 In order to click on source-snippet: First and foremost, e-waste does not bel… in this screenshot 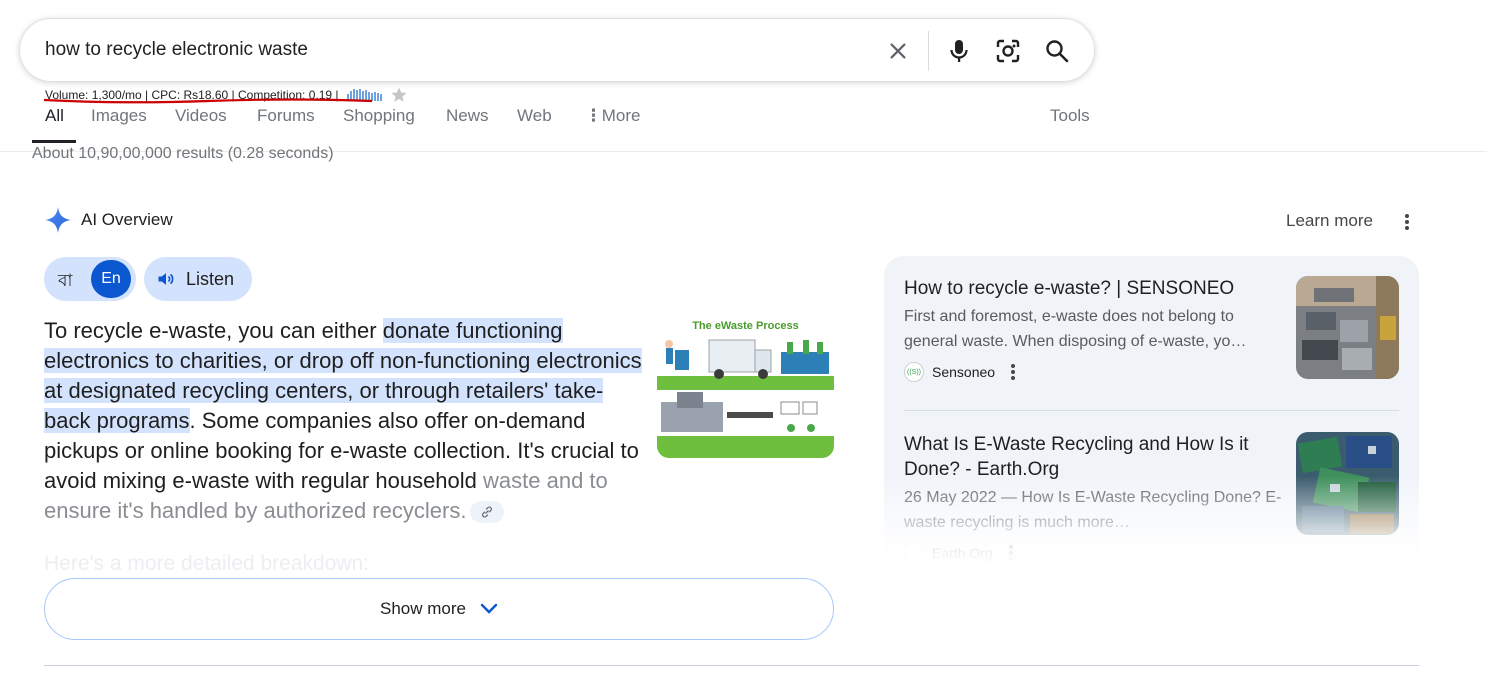, I will do `click(1075, 329)`.